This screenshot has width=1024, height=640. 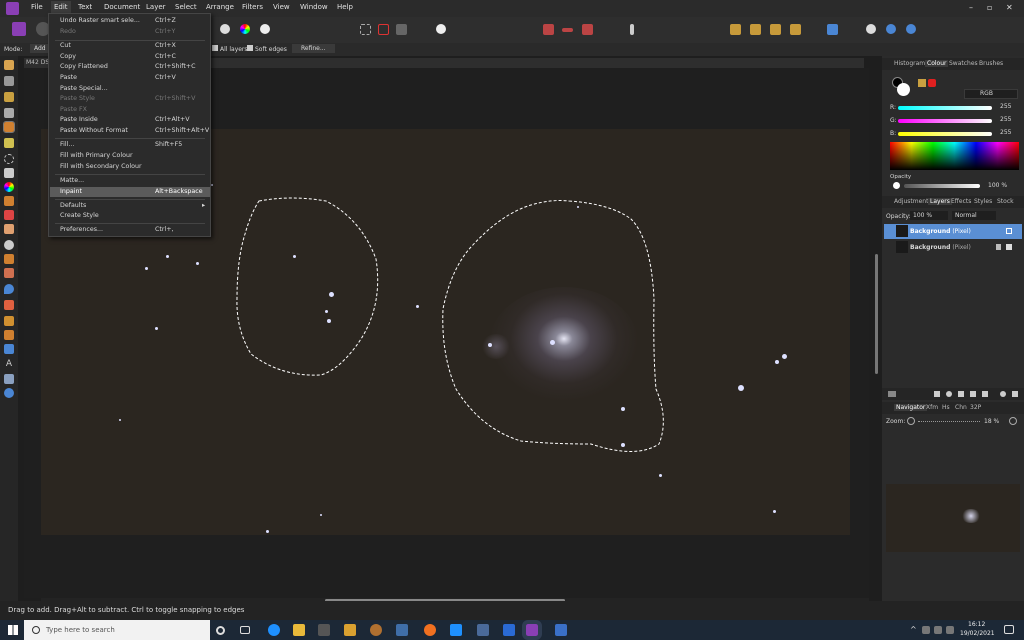 I want to click on menu-file: File, so click(x=37, y=7).